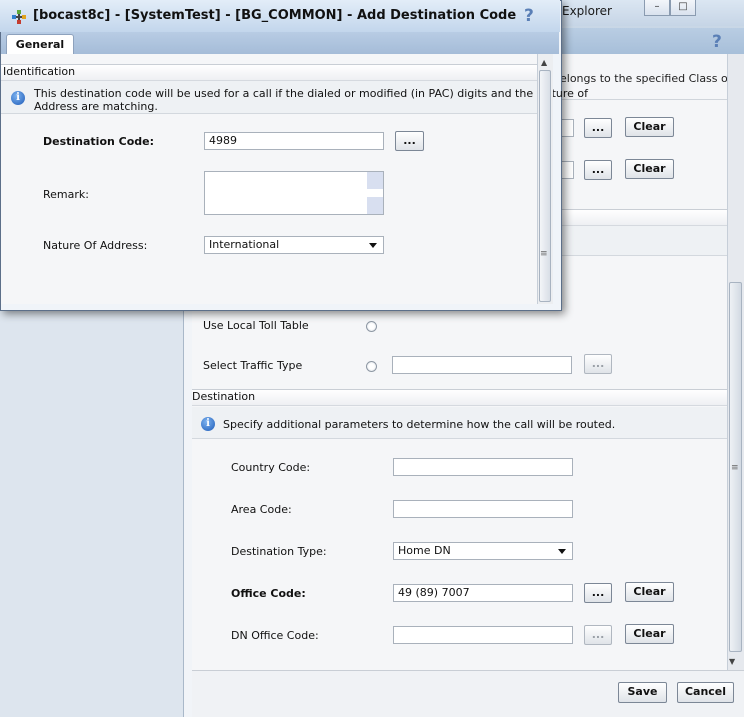 Image resolution: width=744 pixels, height=717 pixels. What do you see at coordinates (19, 17) in the screenshot?
I see `app-icon` at bounding box center [19, 17].